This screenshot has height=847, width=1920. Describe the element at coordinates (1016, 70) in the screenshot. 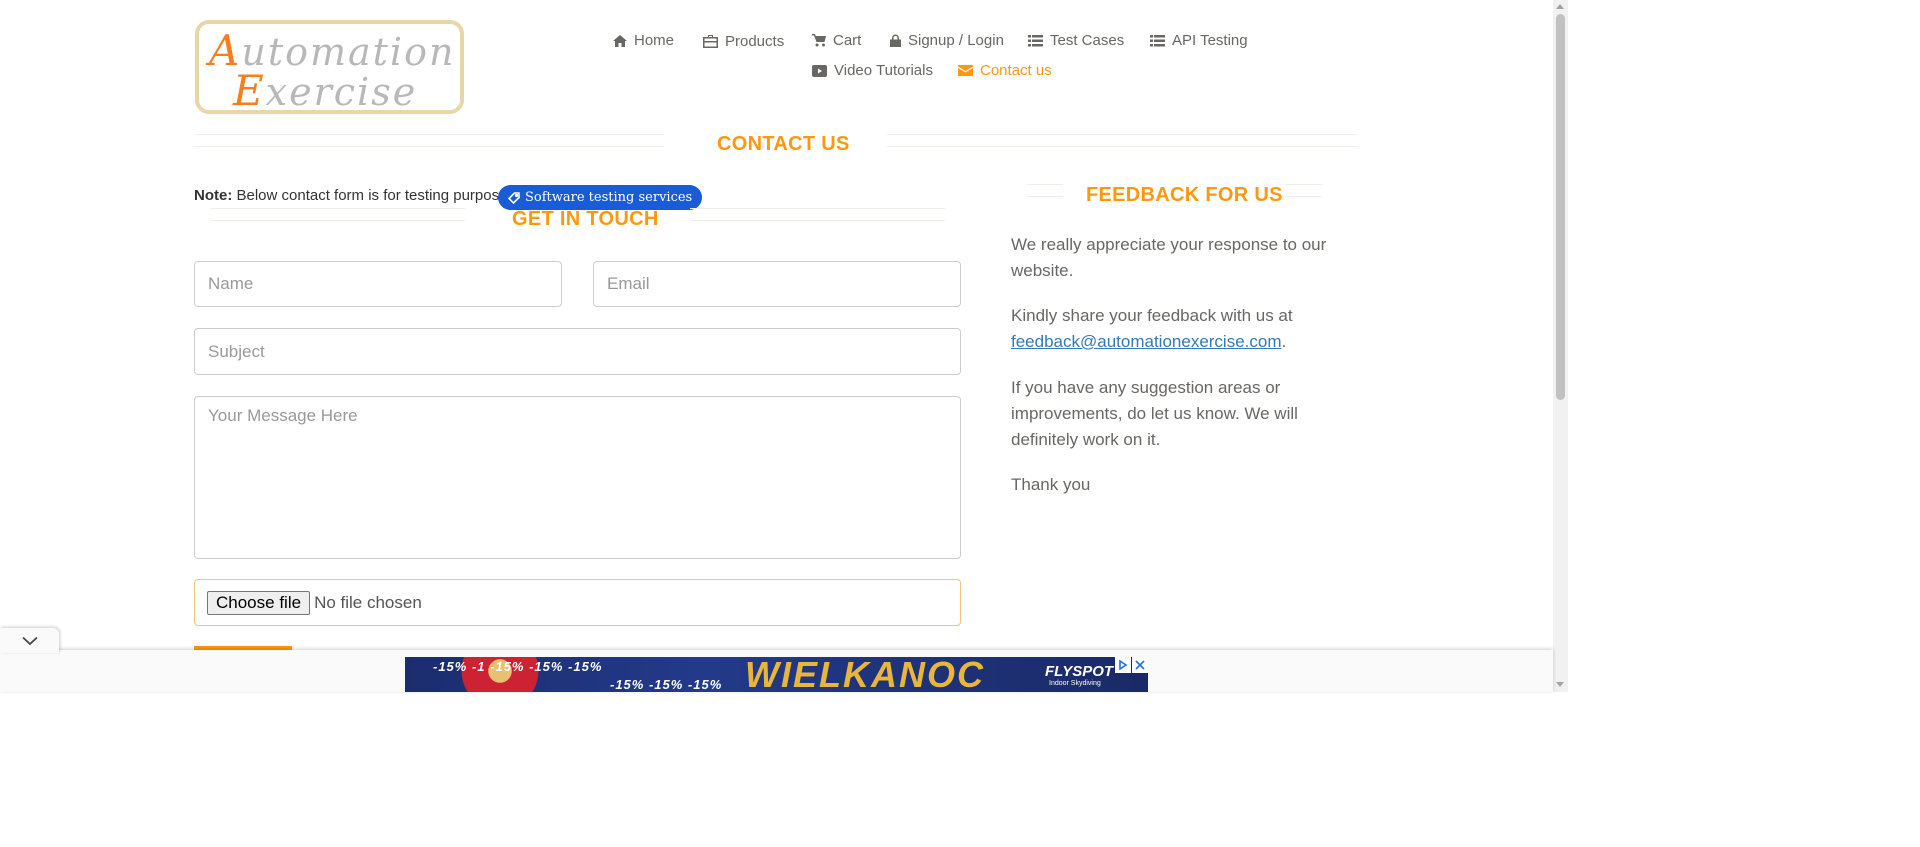

I see `nav-contact-us-label: Contact us` at that location.